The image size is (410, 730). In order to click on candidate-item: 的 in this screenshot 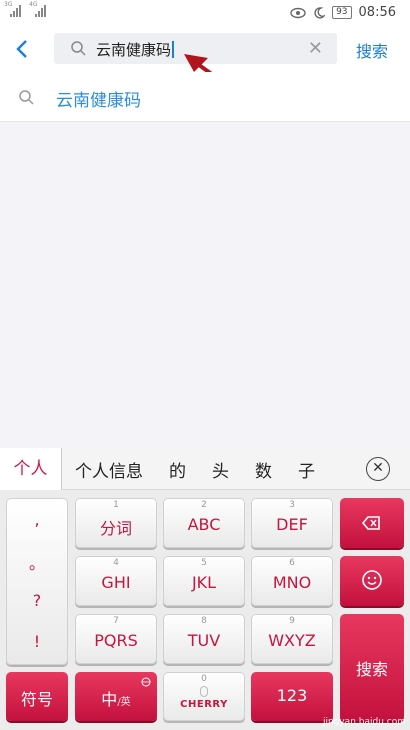, I will do `click(177, 469)`.